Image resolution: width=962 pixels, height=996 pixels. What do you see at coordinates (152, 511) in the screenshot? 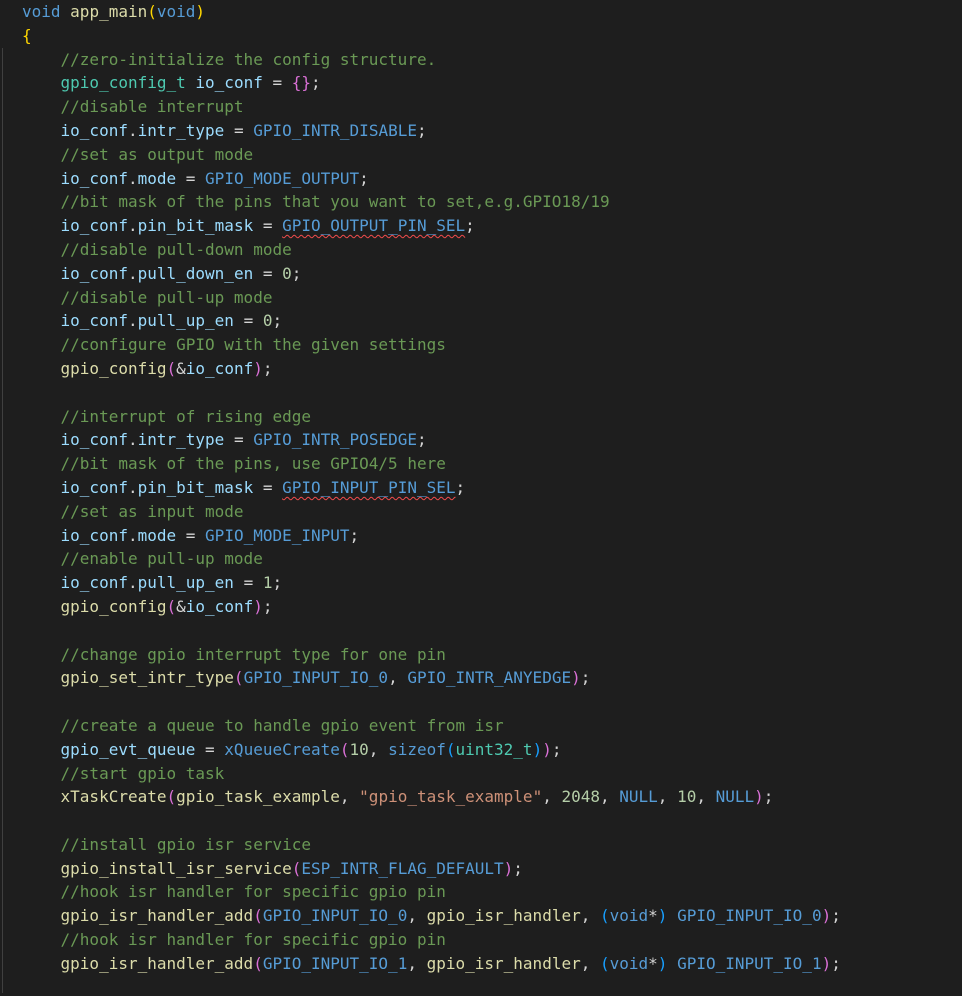
I see `code-comment: //set as input mode` at bounding box center [152, 511].